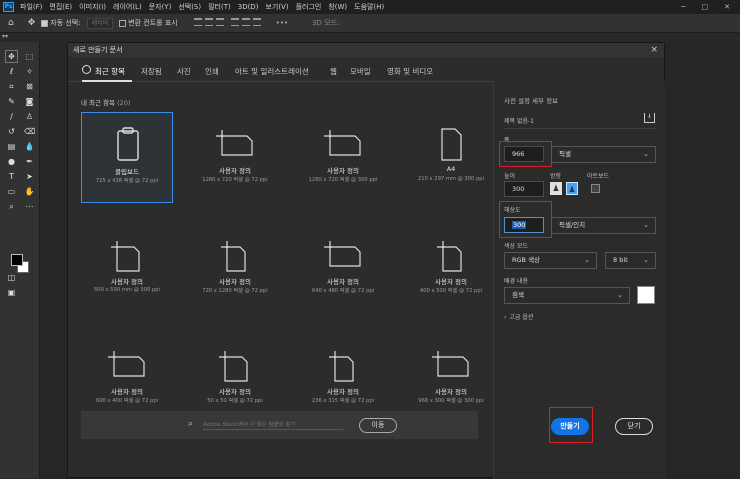  Describe the element at coordinates (29, 86) in the screenshot. I see `frame-tool-icon: ⊠` at that location.